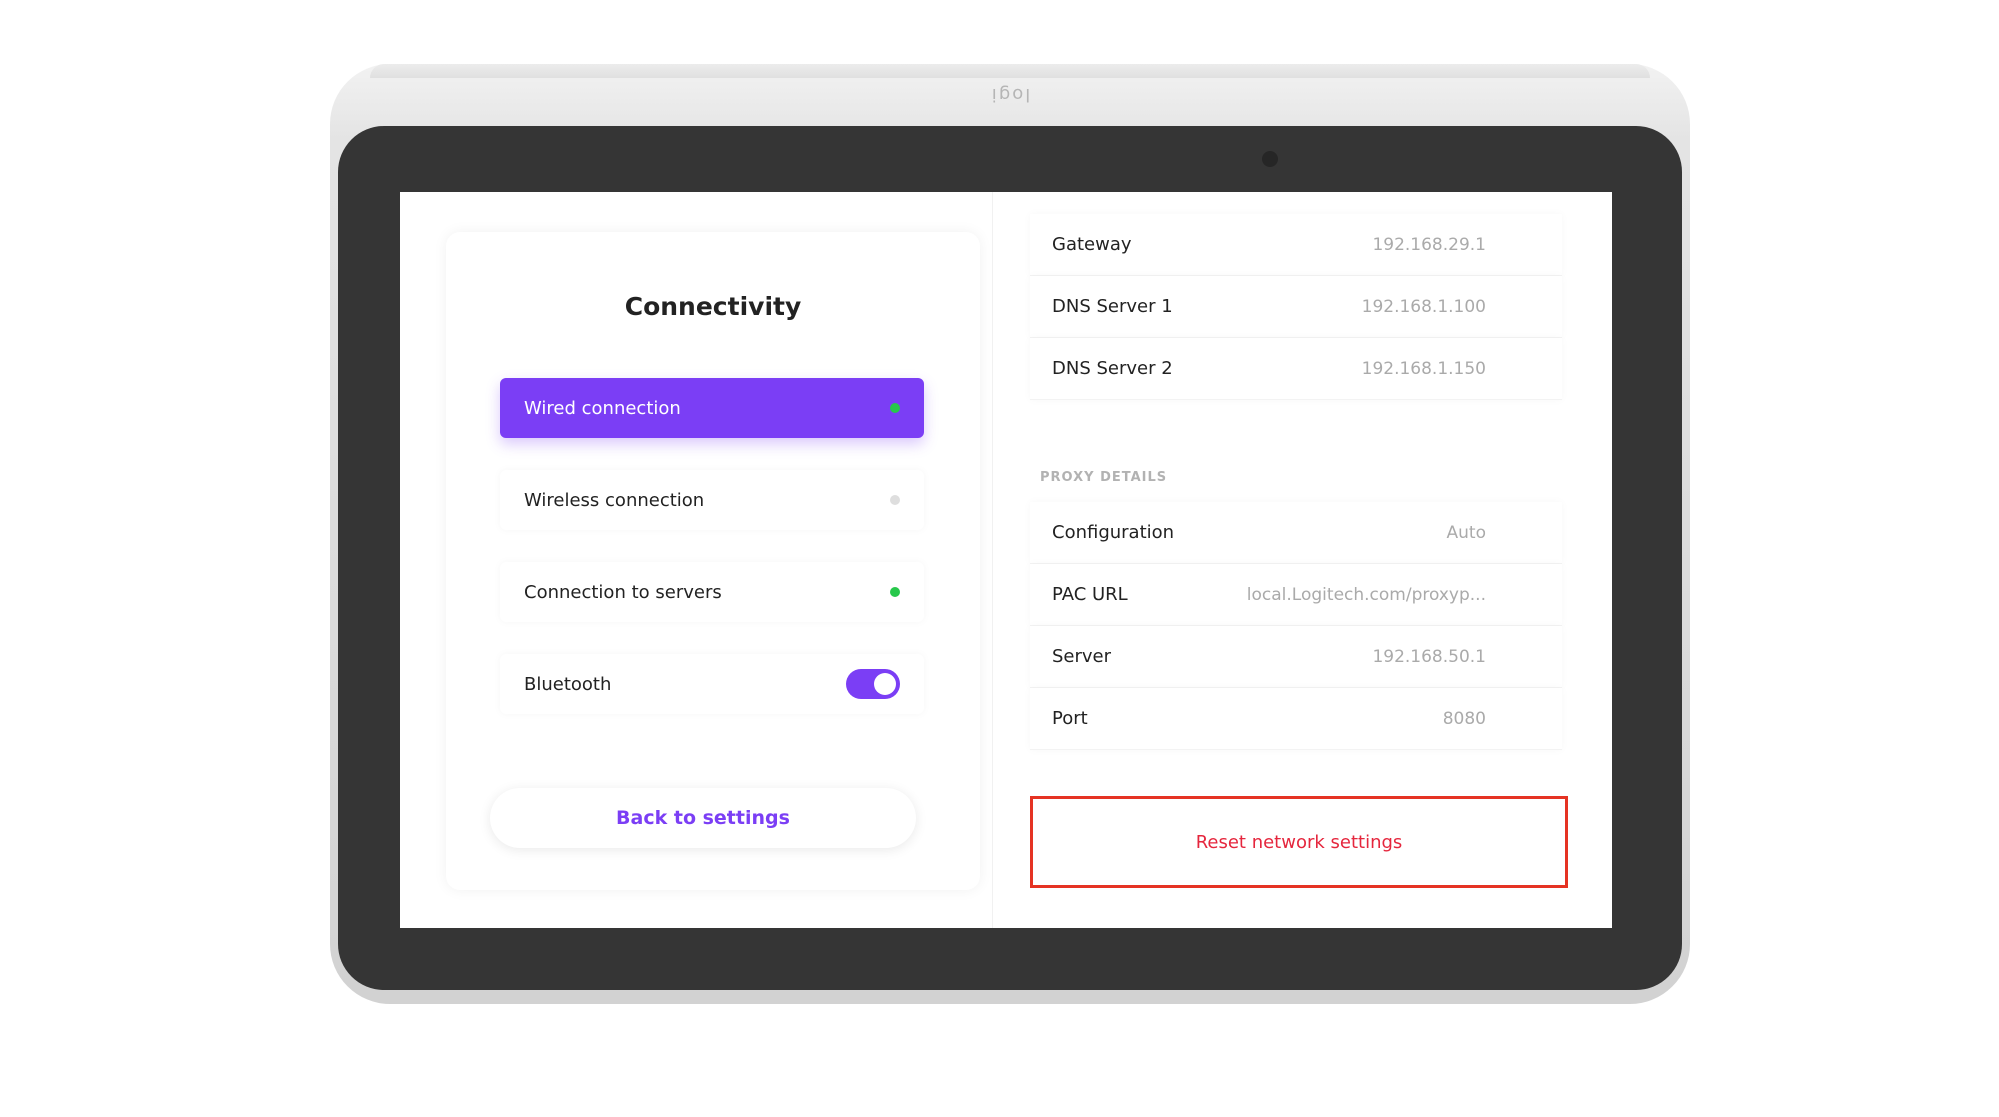 This screenshot has height=1117, width=1999. Describe the element at coordinates (623, 592) in the screenshot. I see `menu-item-label: Connection to servers` at that location.